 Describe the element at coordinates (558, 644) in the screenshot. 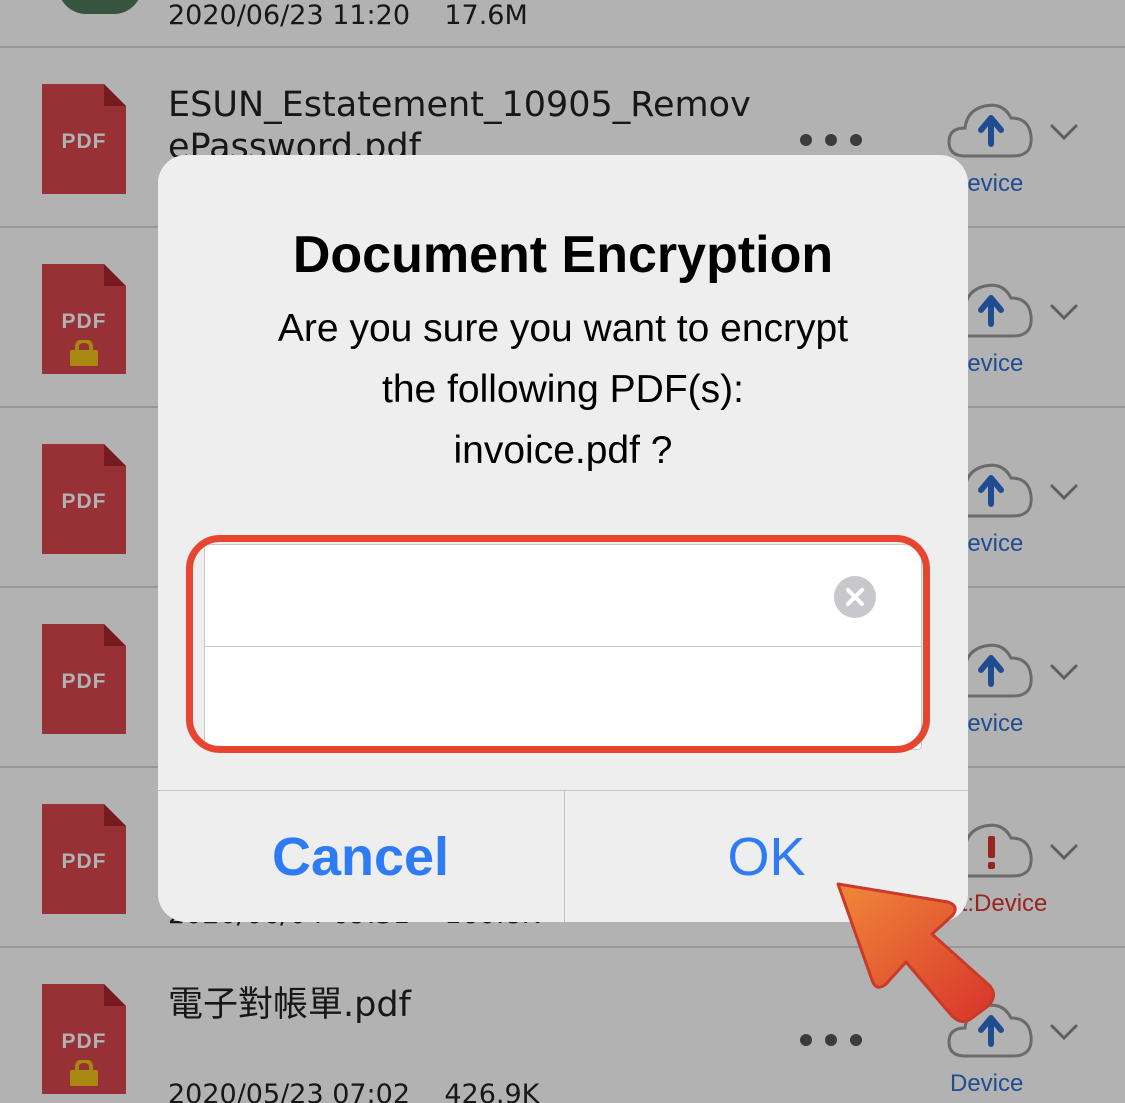

I see `highlight-annotation-box` at that location.